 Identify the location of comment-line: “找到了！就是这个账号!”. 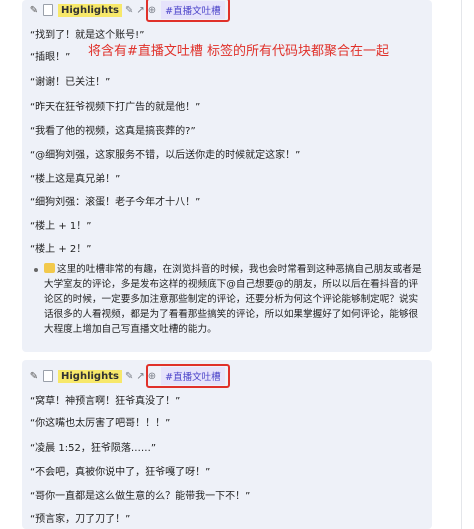
(87, 35).